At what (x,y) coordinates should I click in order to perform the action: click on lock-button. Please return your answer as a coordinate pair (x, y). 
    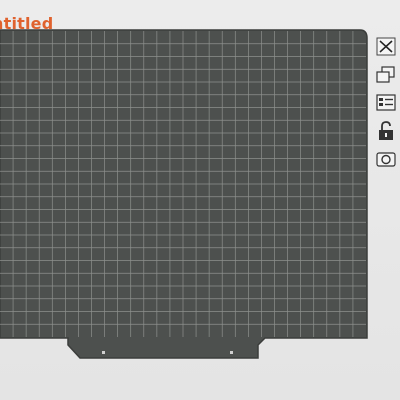
    Looking at the image, I should click on (387, 131).